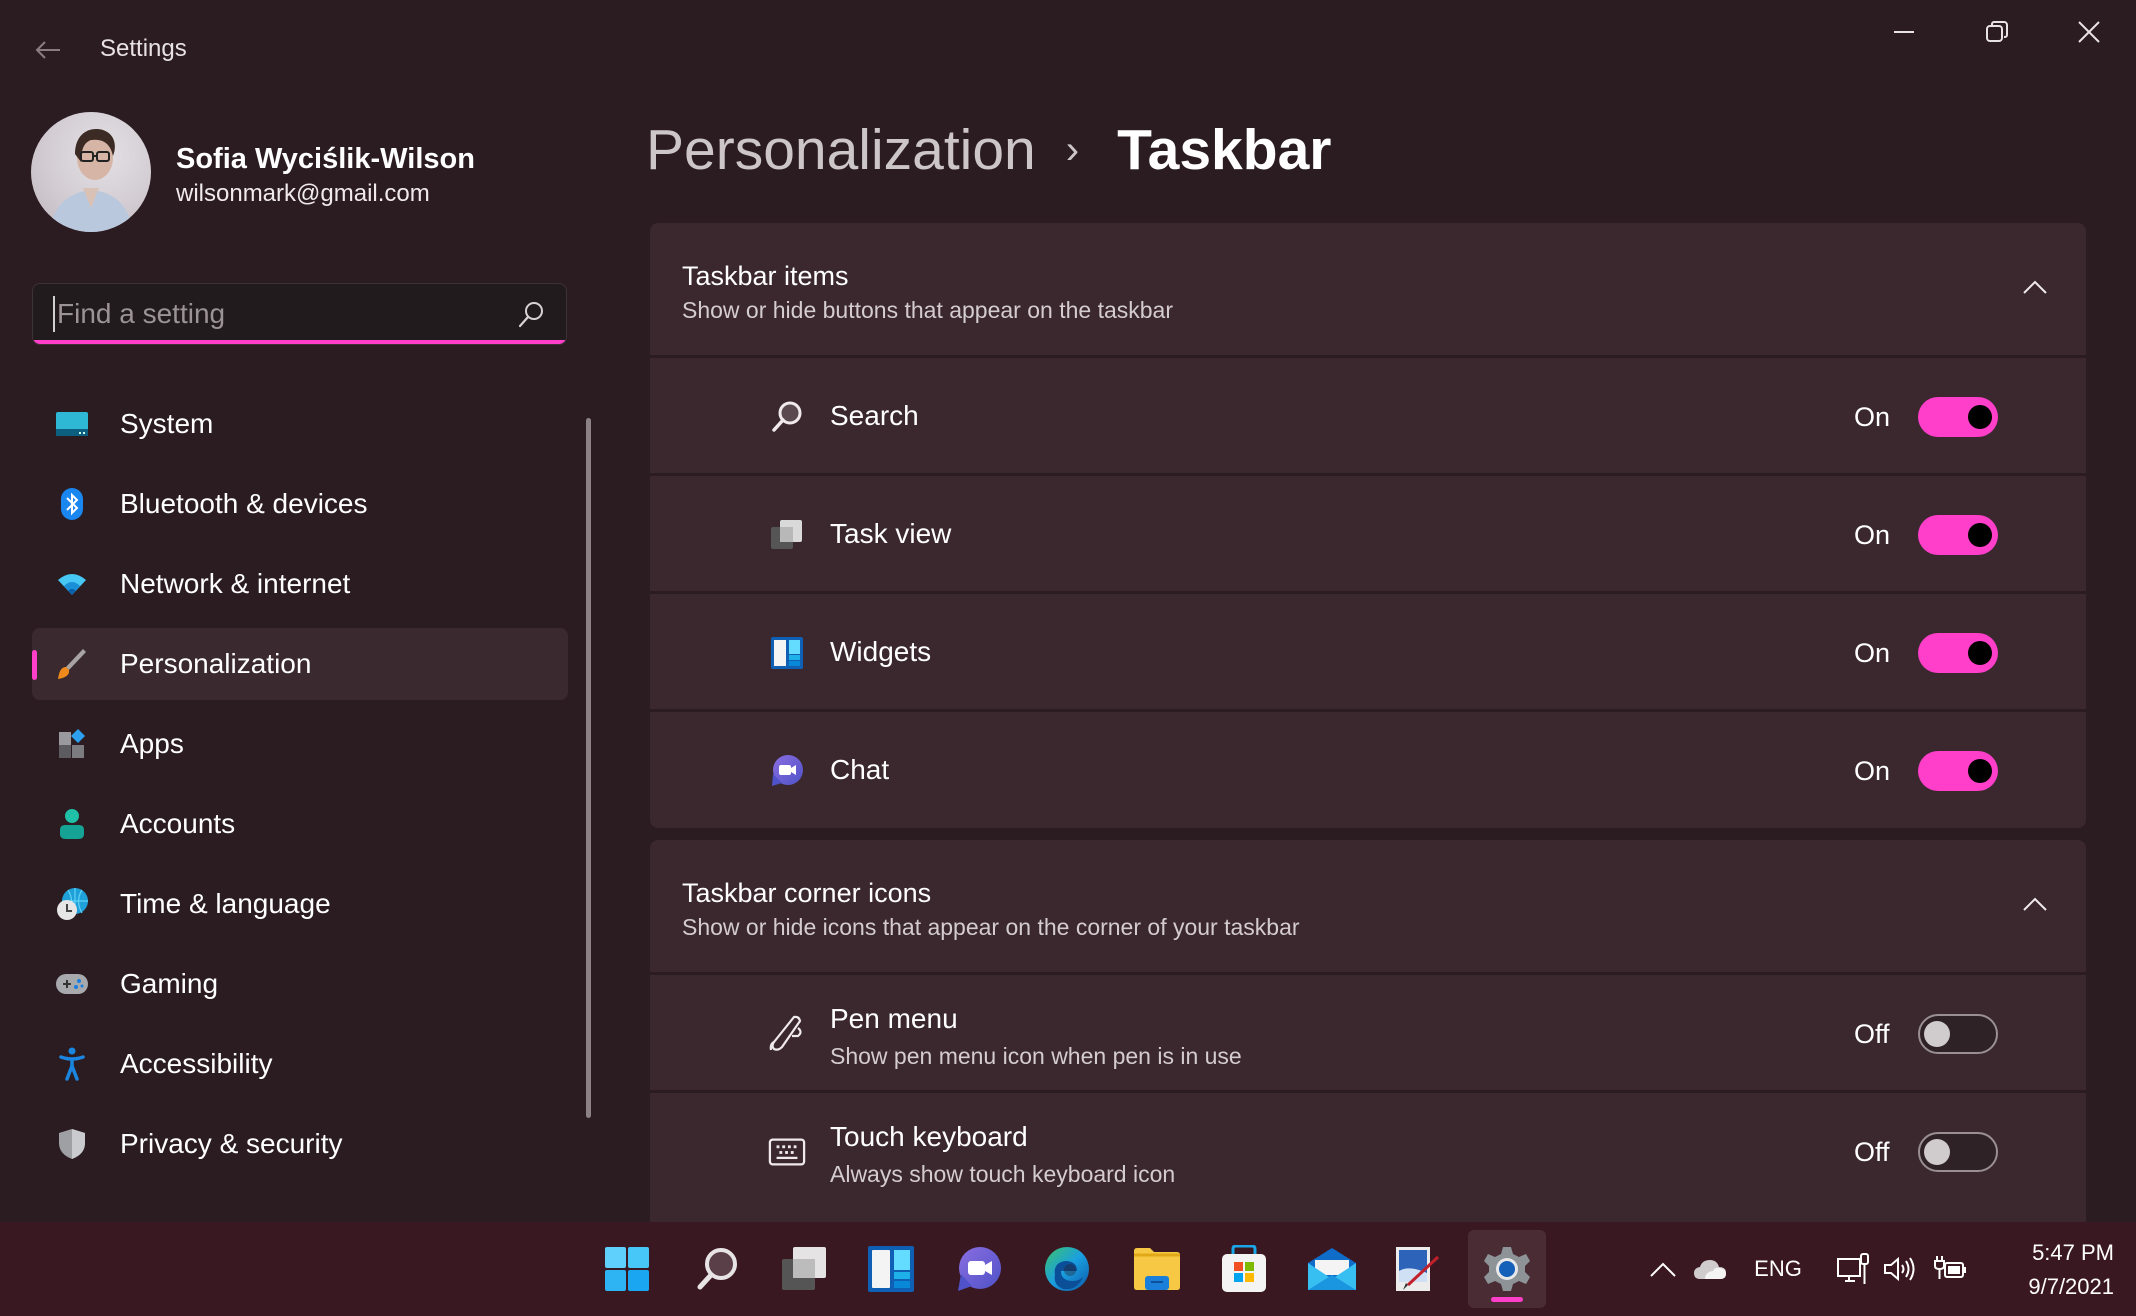  What do you see at coordinates (300, 904) in the screenshot?
I see `sidebar-item-time-language: Time & language` at bounding box center [300, 904].